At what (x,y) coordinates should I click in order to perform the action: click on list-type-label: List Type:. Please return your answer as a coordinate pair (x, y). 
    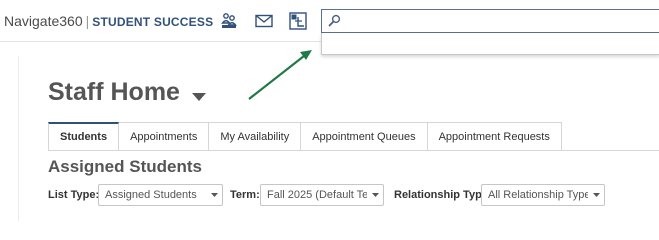
    Looking at the image, I should click on (74, 195).